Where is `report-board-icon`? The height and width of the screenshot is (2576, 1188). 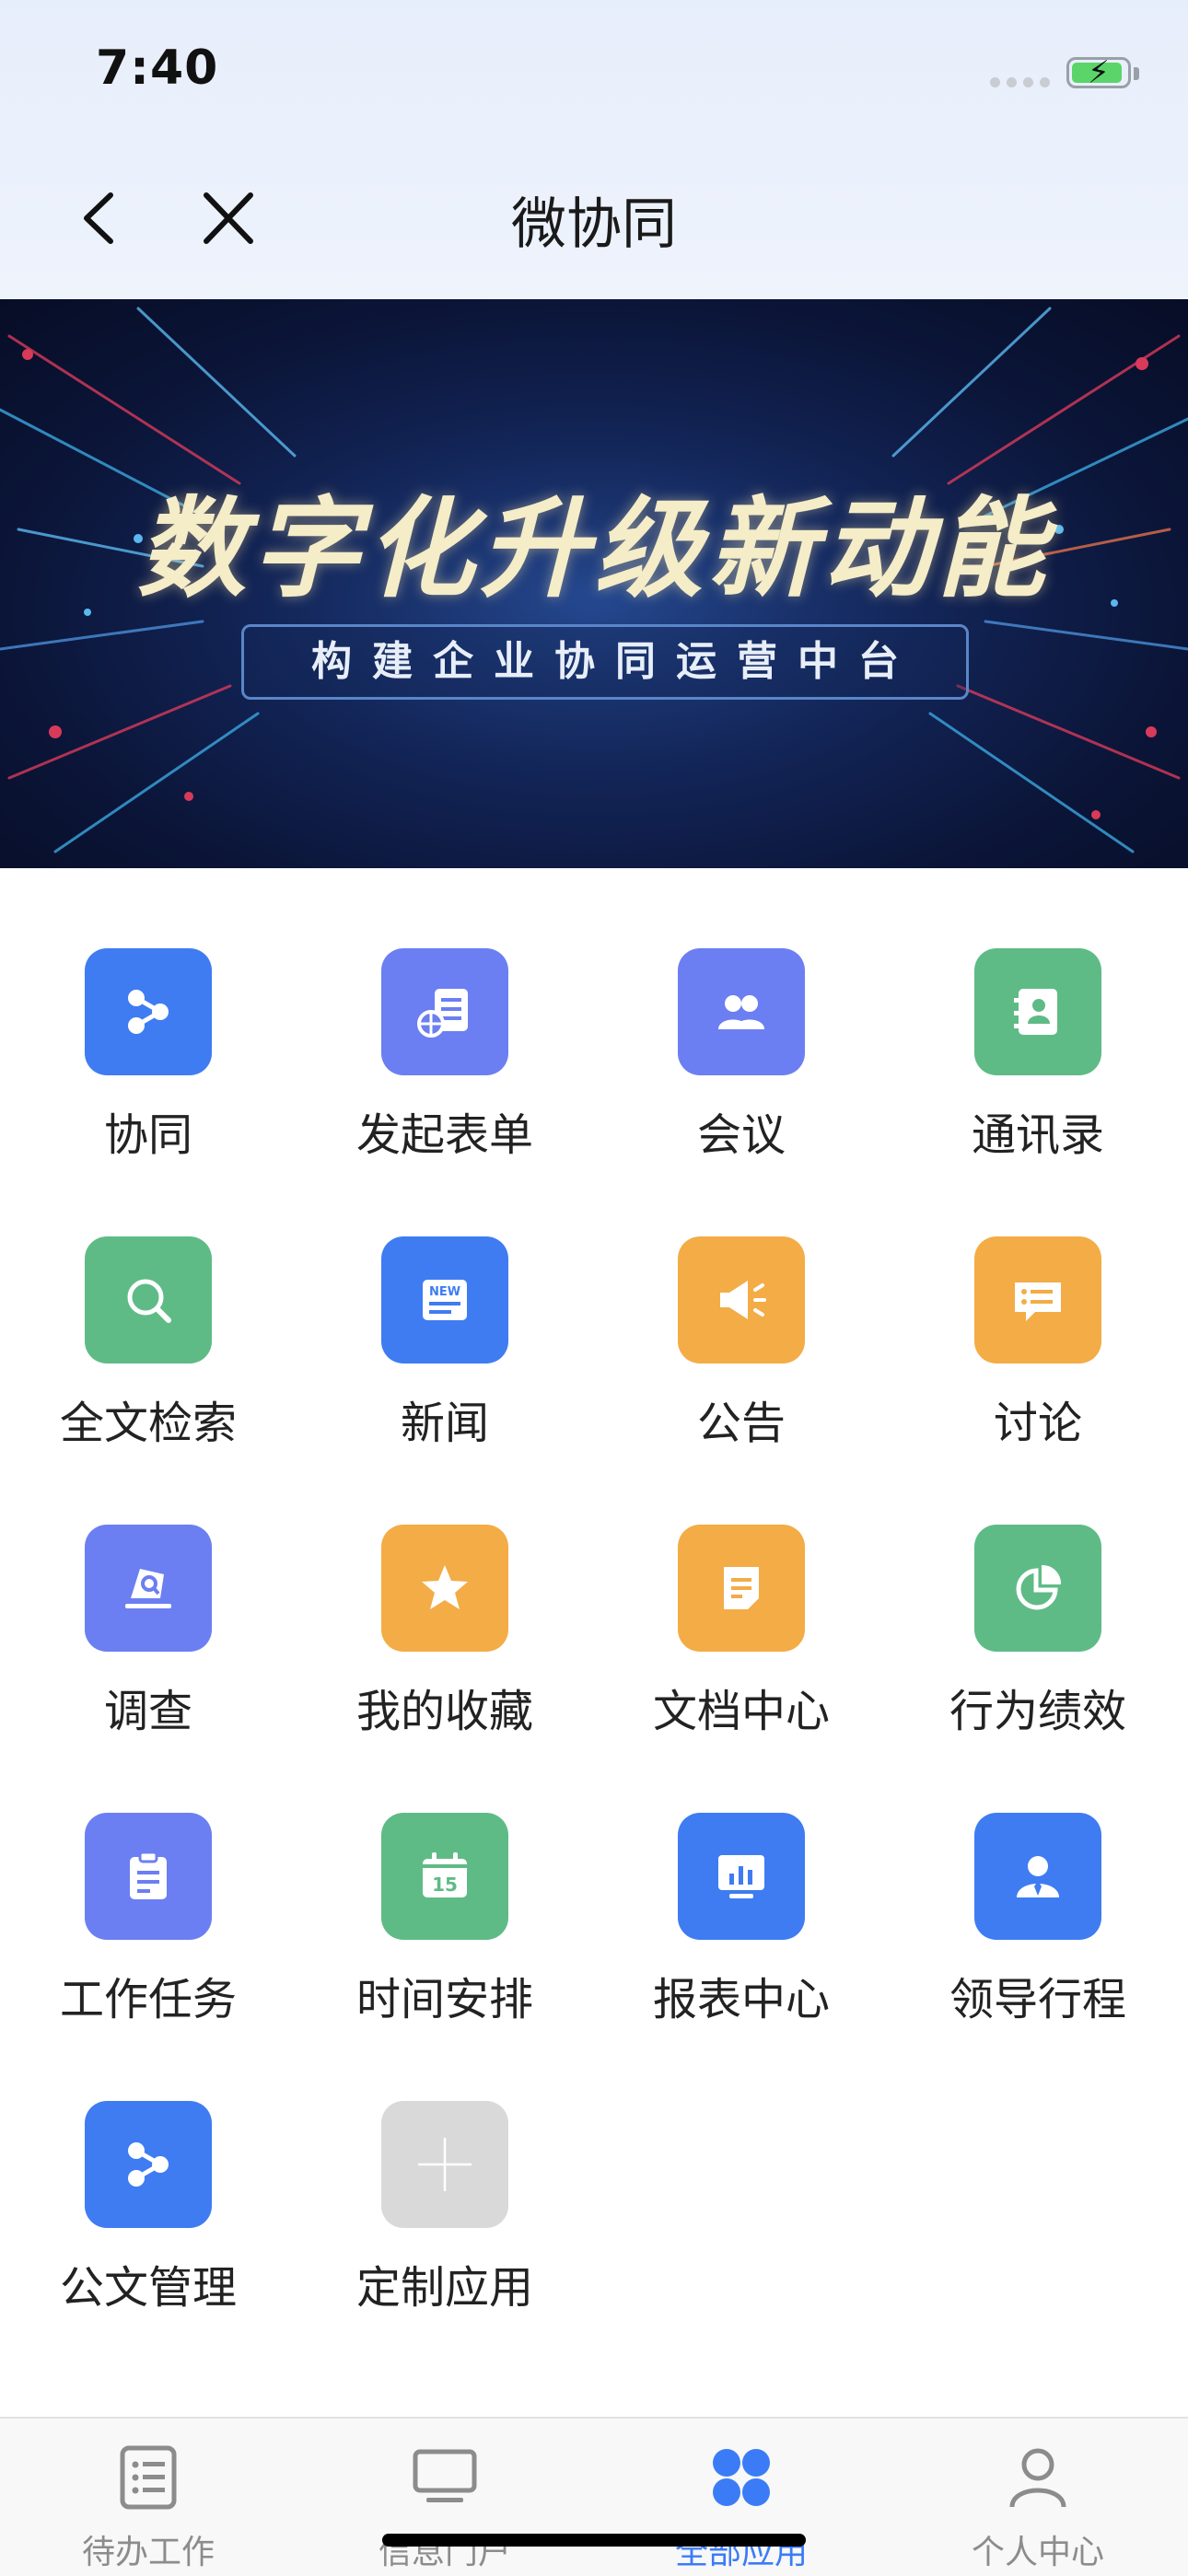 report-board-icon is located at coordinates (741, 1876).